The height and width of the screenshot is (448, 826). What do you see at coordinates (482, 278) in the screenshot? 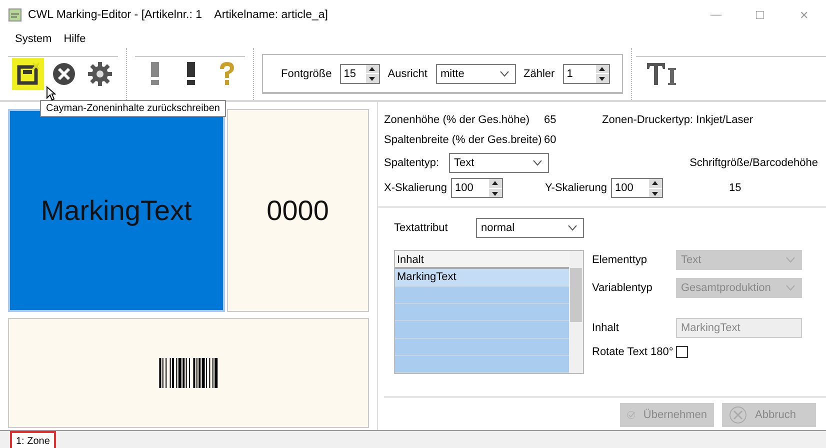
I see `list-item: MarkingText` at bounding box center [482, 278].